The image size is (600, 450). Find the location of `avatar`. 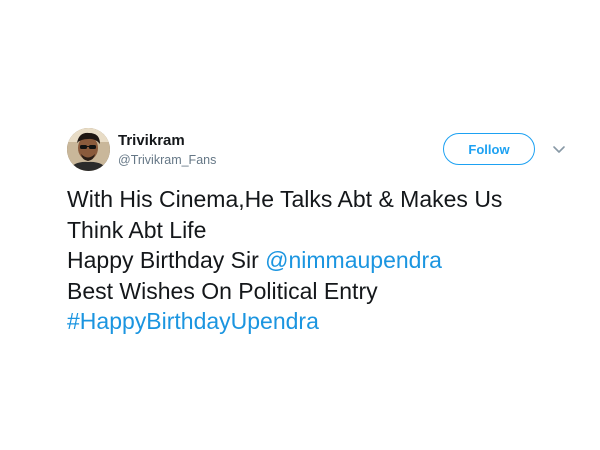

avatar is located at coordinates (88, 149).